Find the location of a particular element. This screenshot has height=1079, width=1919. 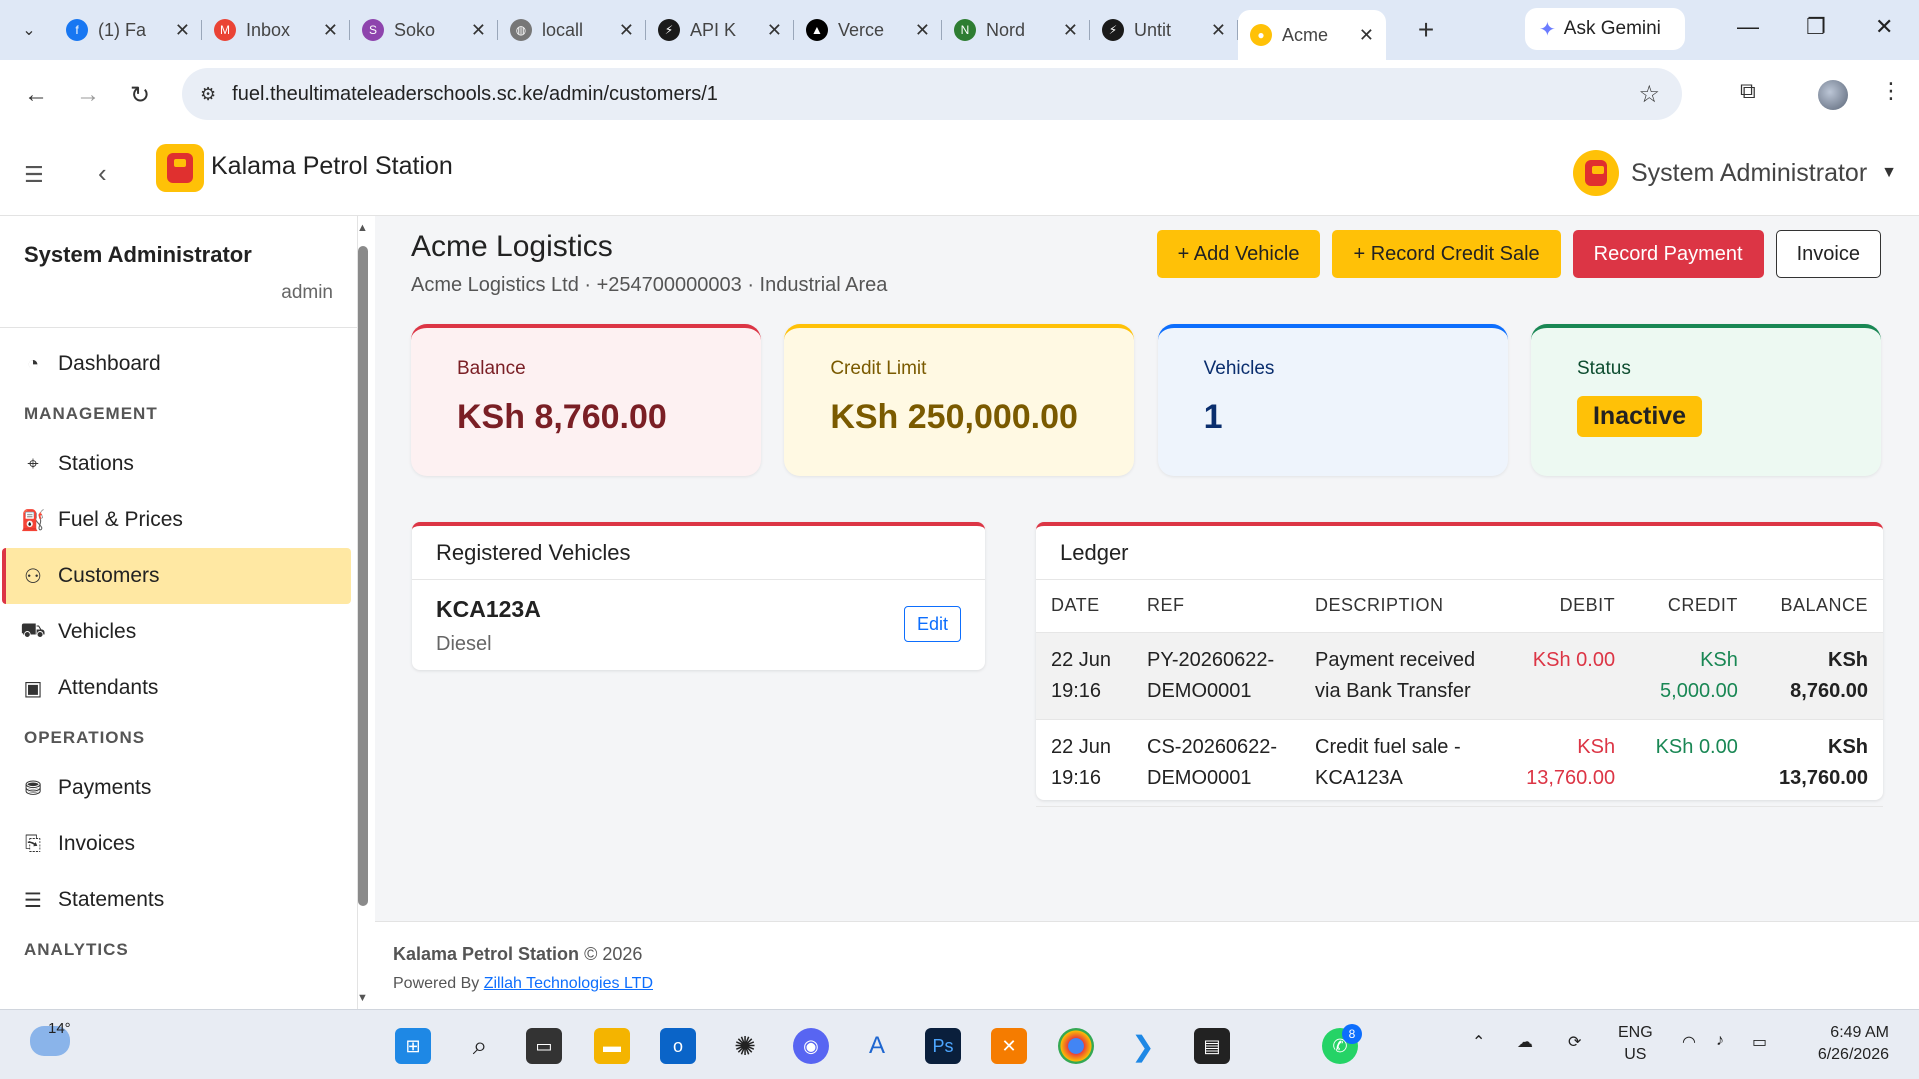

more-menu-icon: ⋮ is located at coordinates (1891, 91).